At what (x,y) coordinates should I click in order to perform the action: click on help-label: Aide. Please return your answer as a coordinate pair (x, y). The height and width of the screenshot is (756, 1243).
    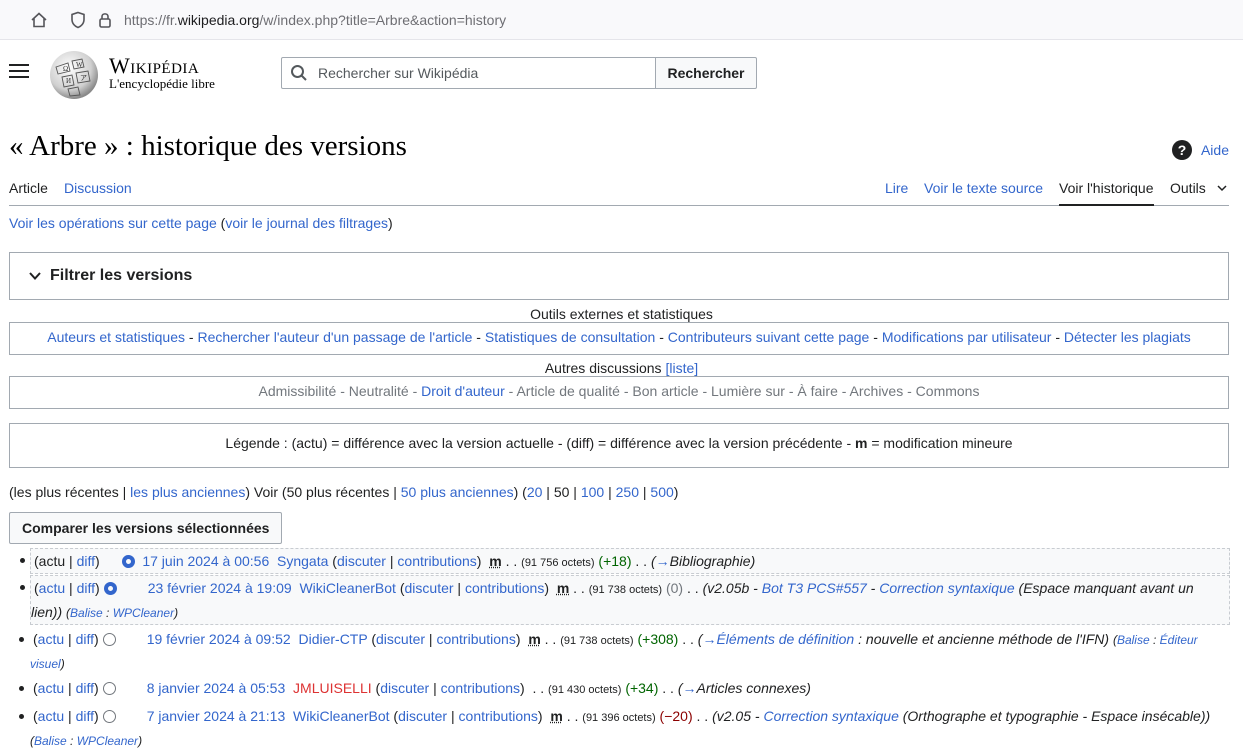
    Looking at the image, I should click on (1215, 150).